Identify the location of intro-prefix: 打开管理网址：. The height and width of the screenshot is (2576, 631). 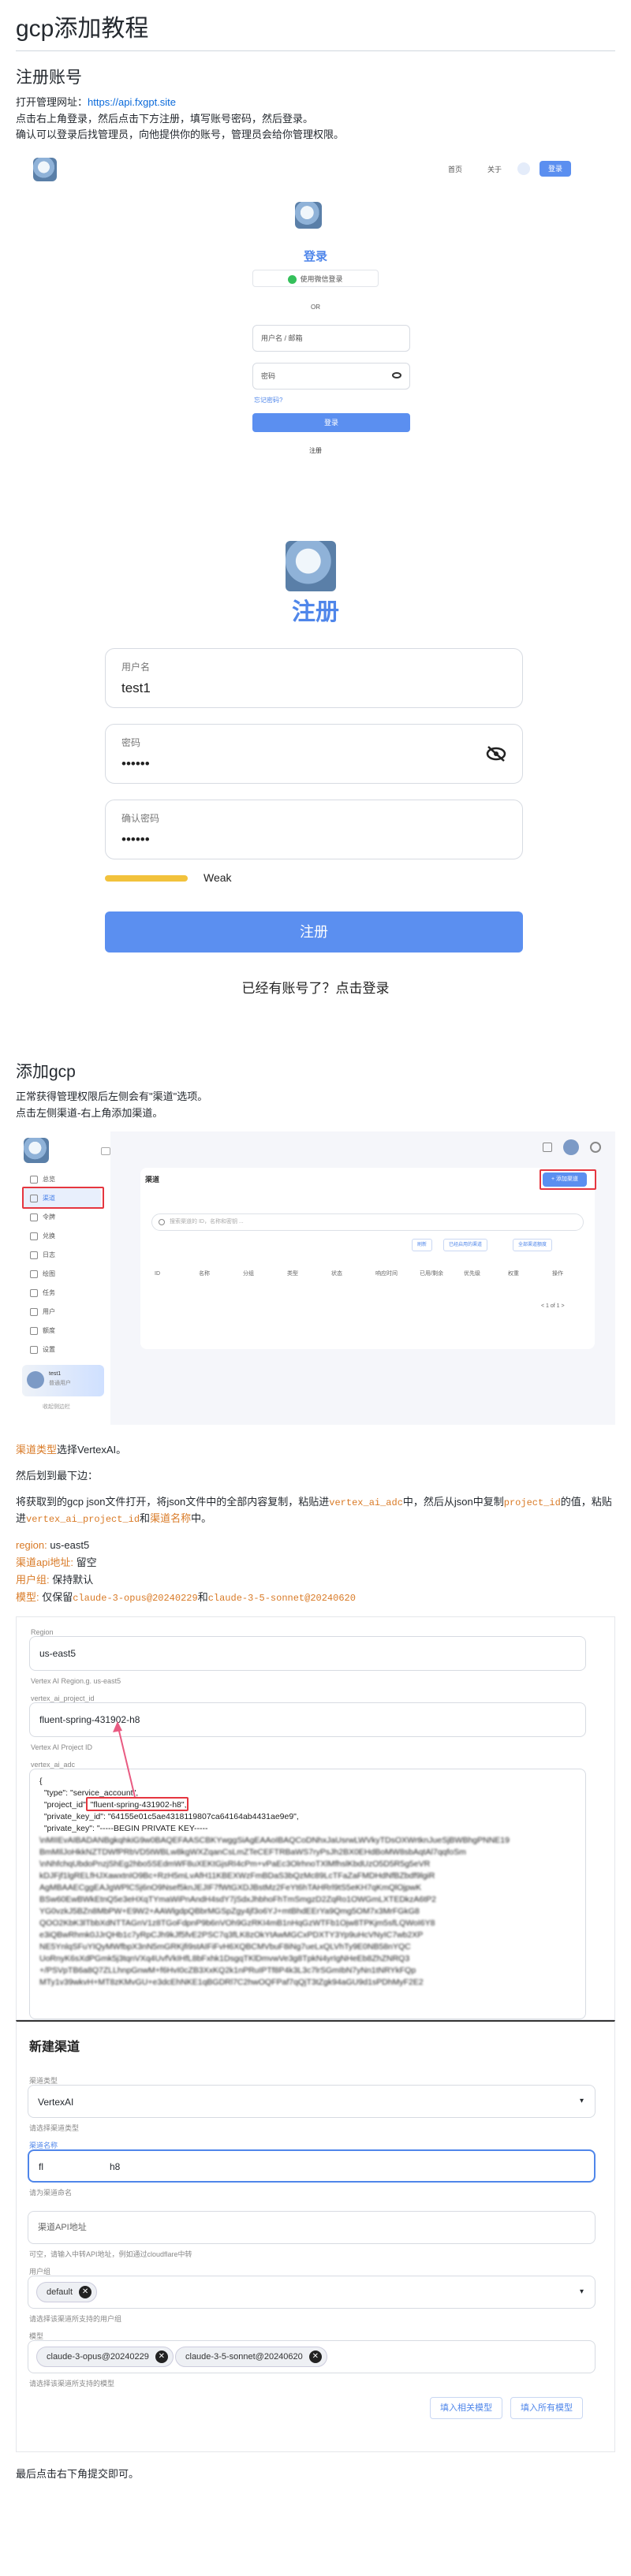
(52, 102).